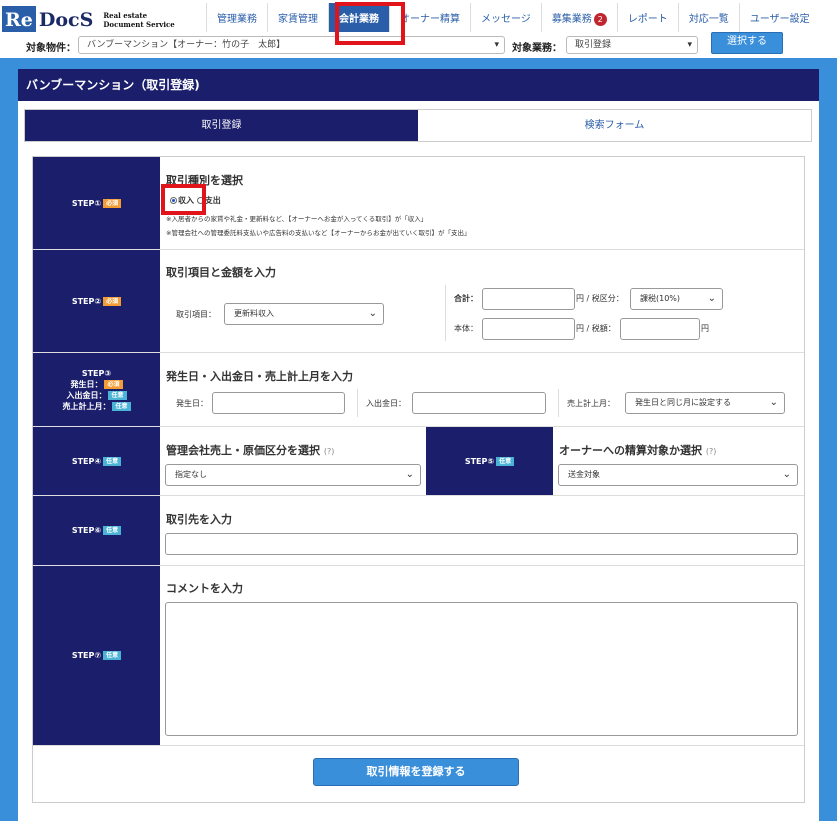  Describe the element at coordinates (537, 48) in the screenshot. I see `task-label: 対象業務：` at that location.